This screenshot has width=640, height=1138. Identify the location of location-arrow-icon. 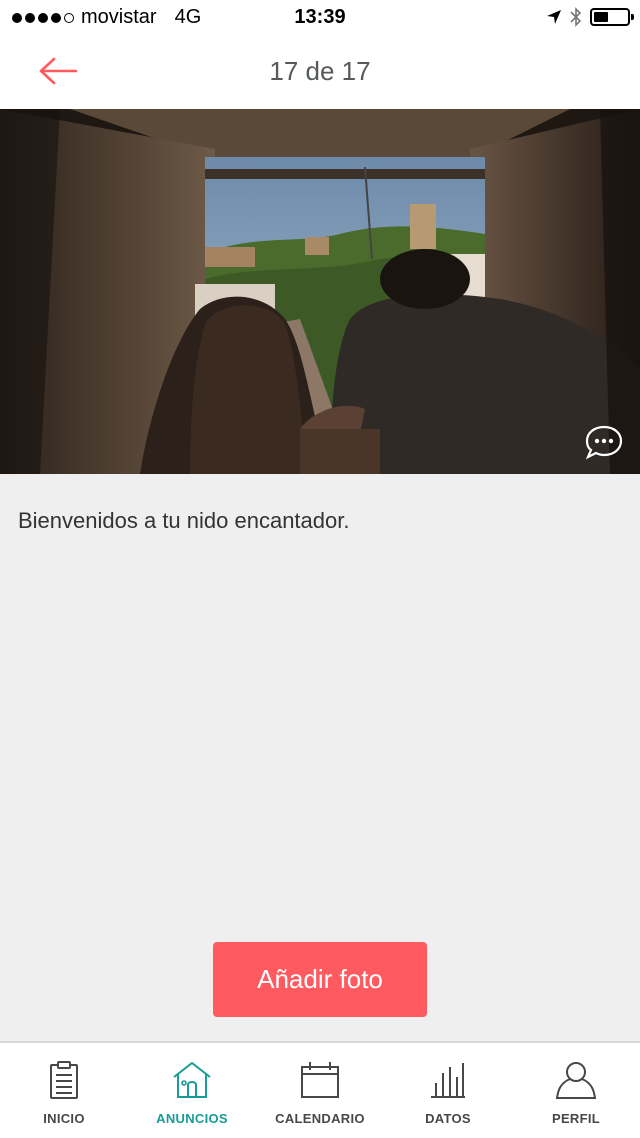
(554, 17).